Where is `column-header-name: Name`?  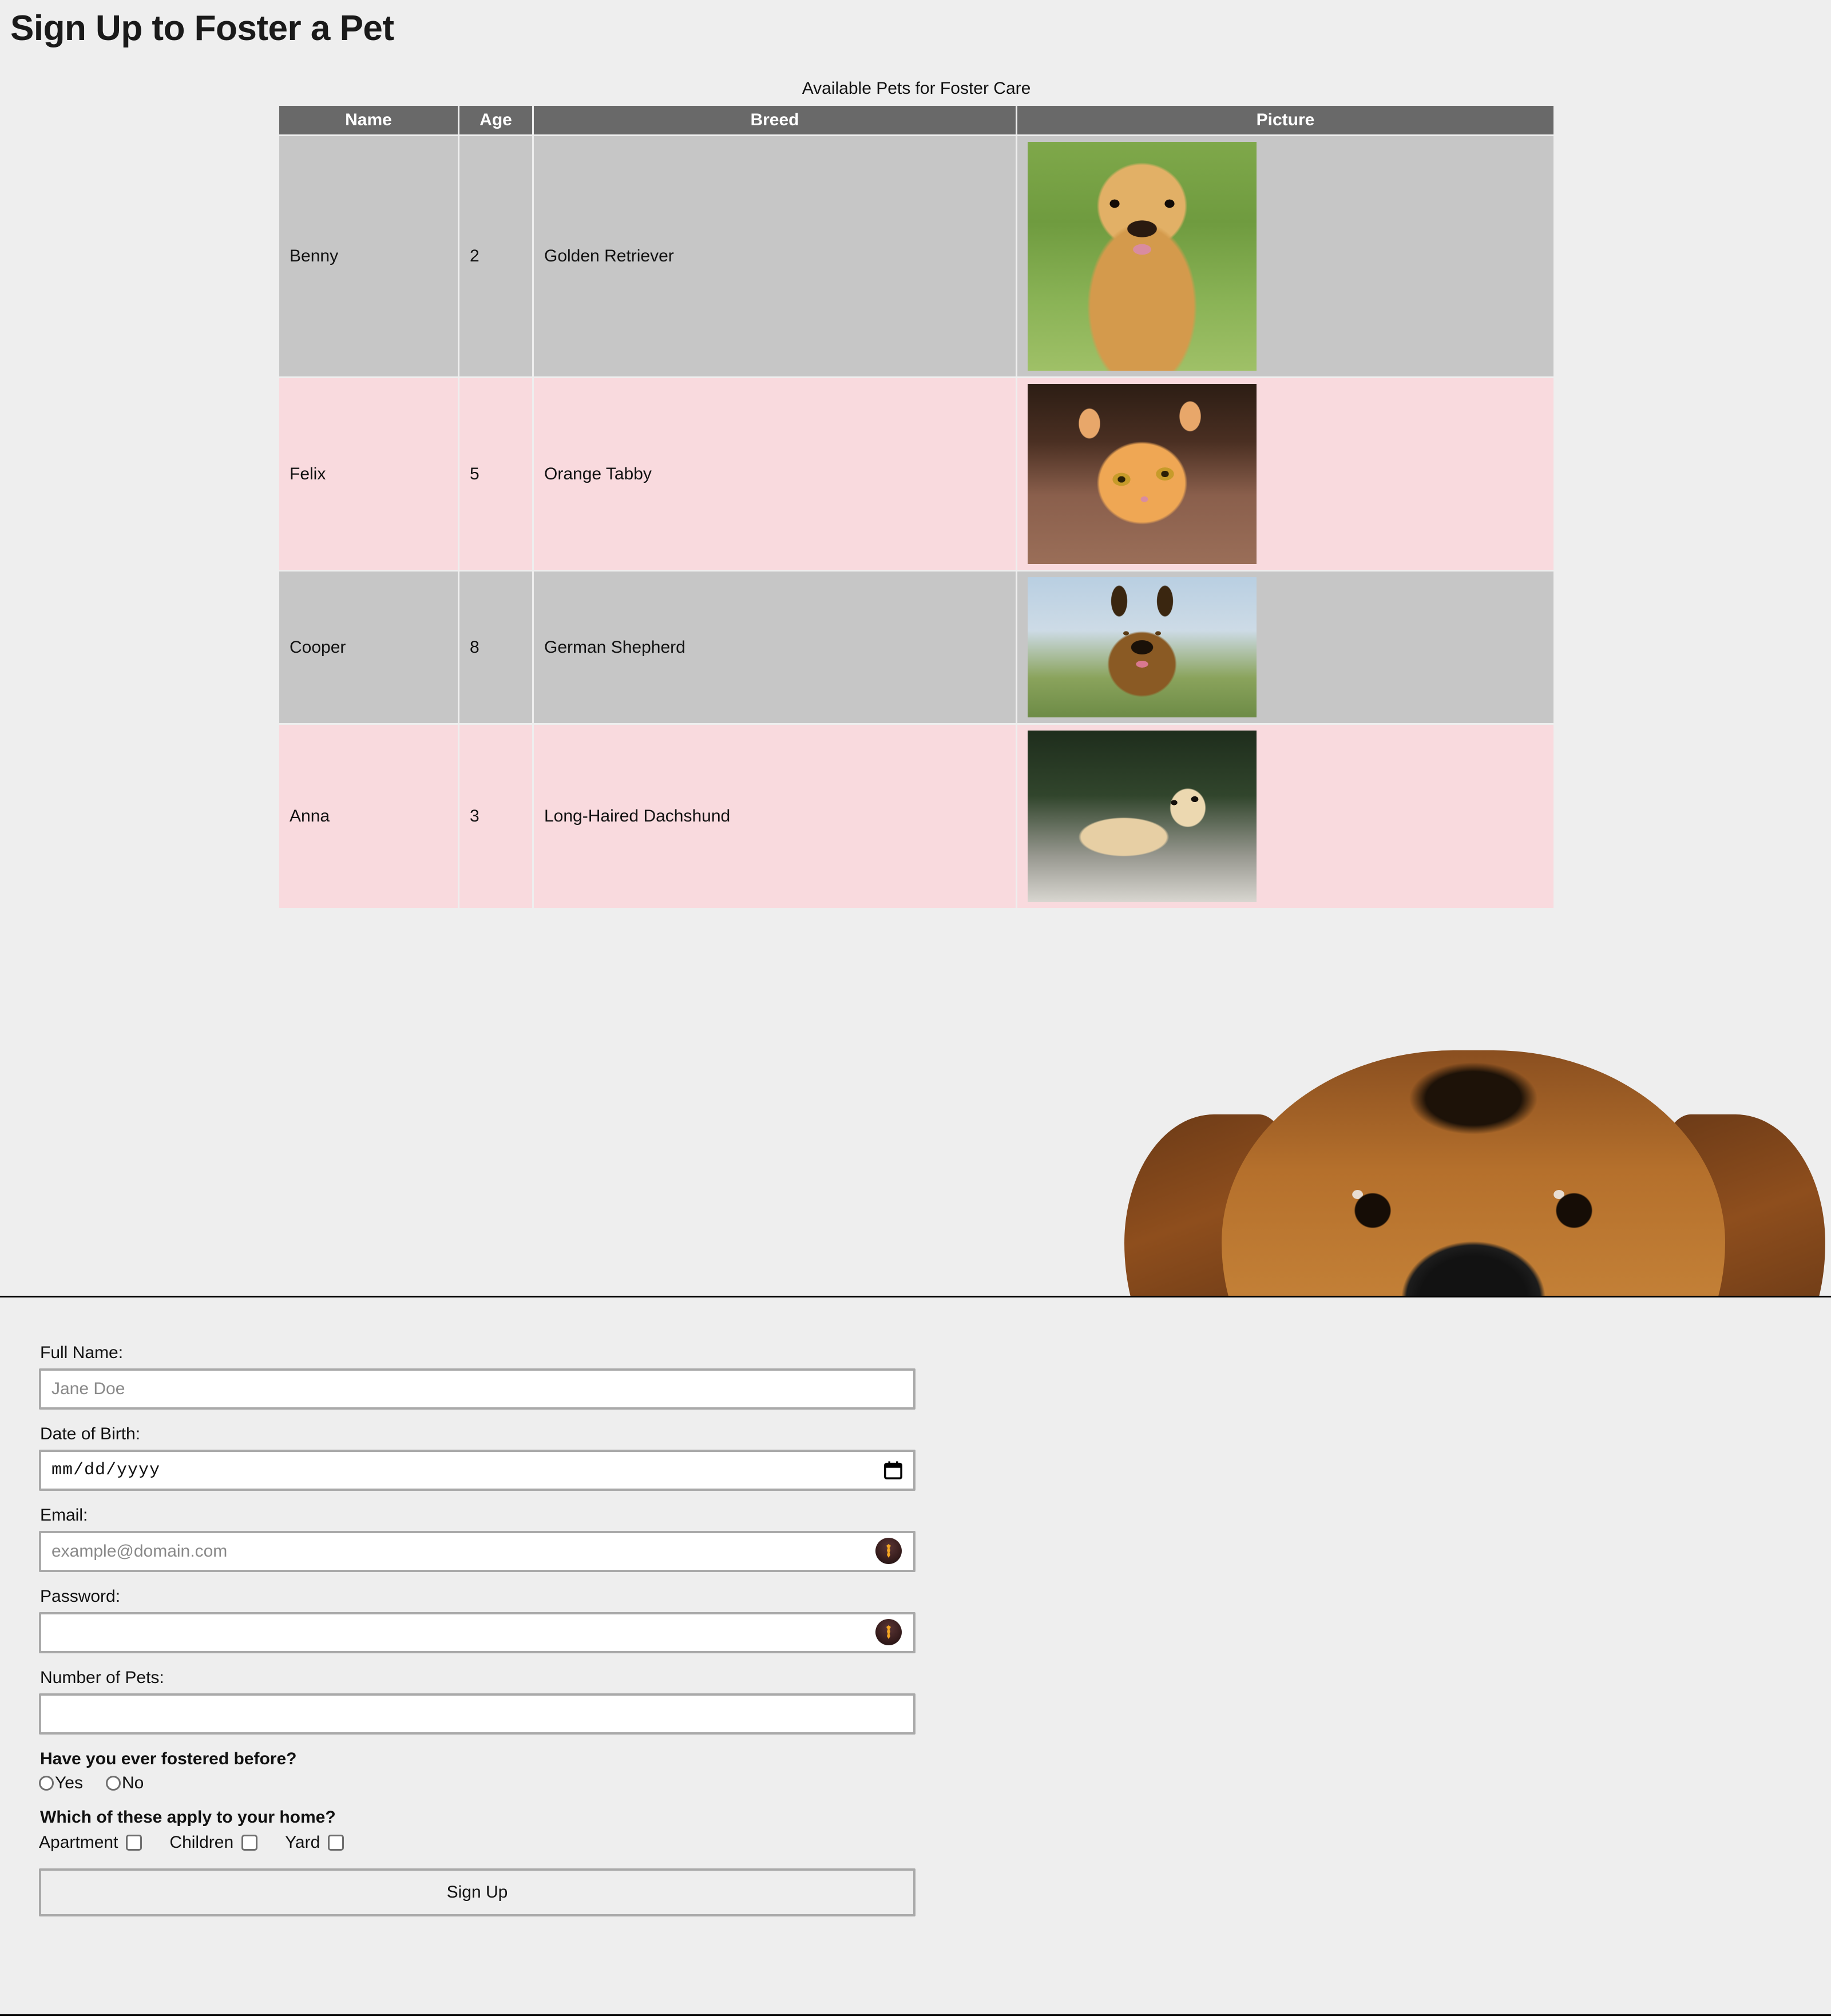
column-header-name: Name is located at coordinates (368, 120).